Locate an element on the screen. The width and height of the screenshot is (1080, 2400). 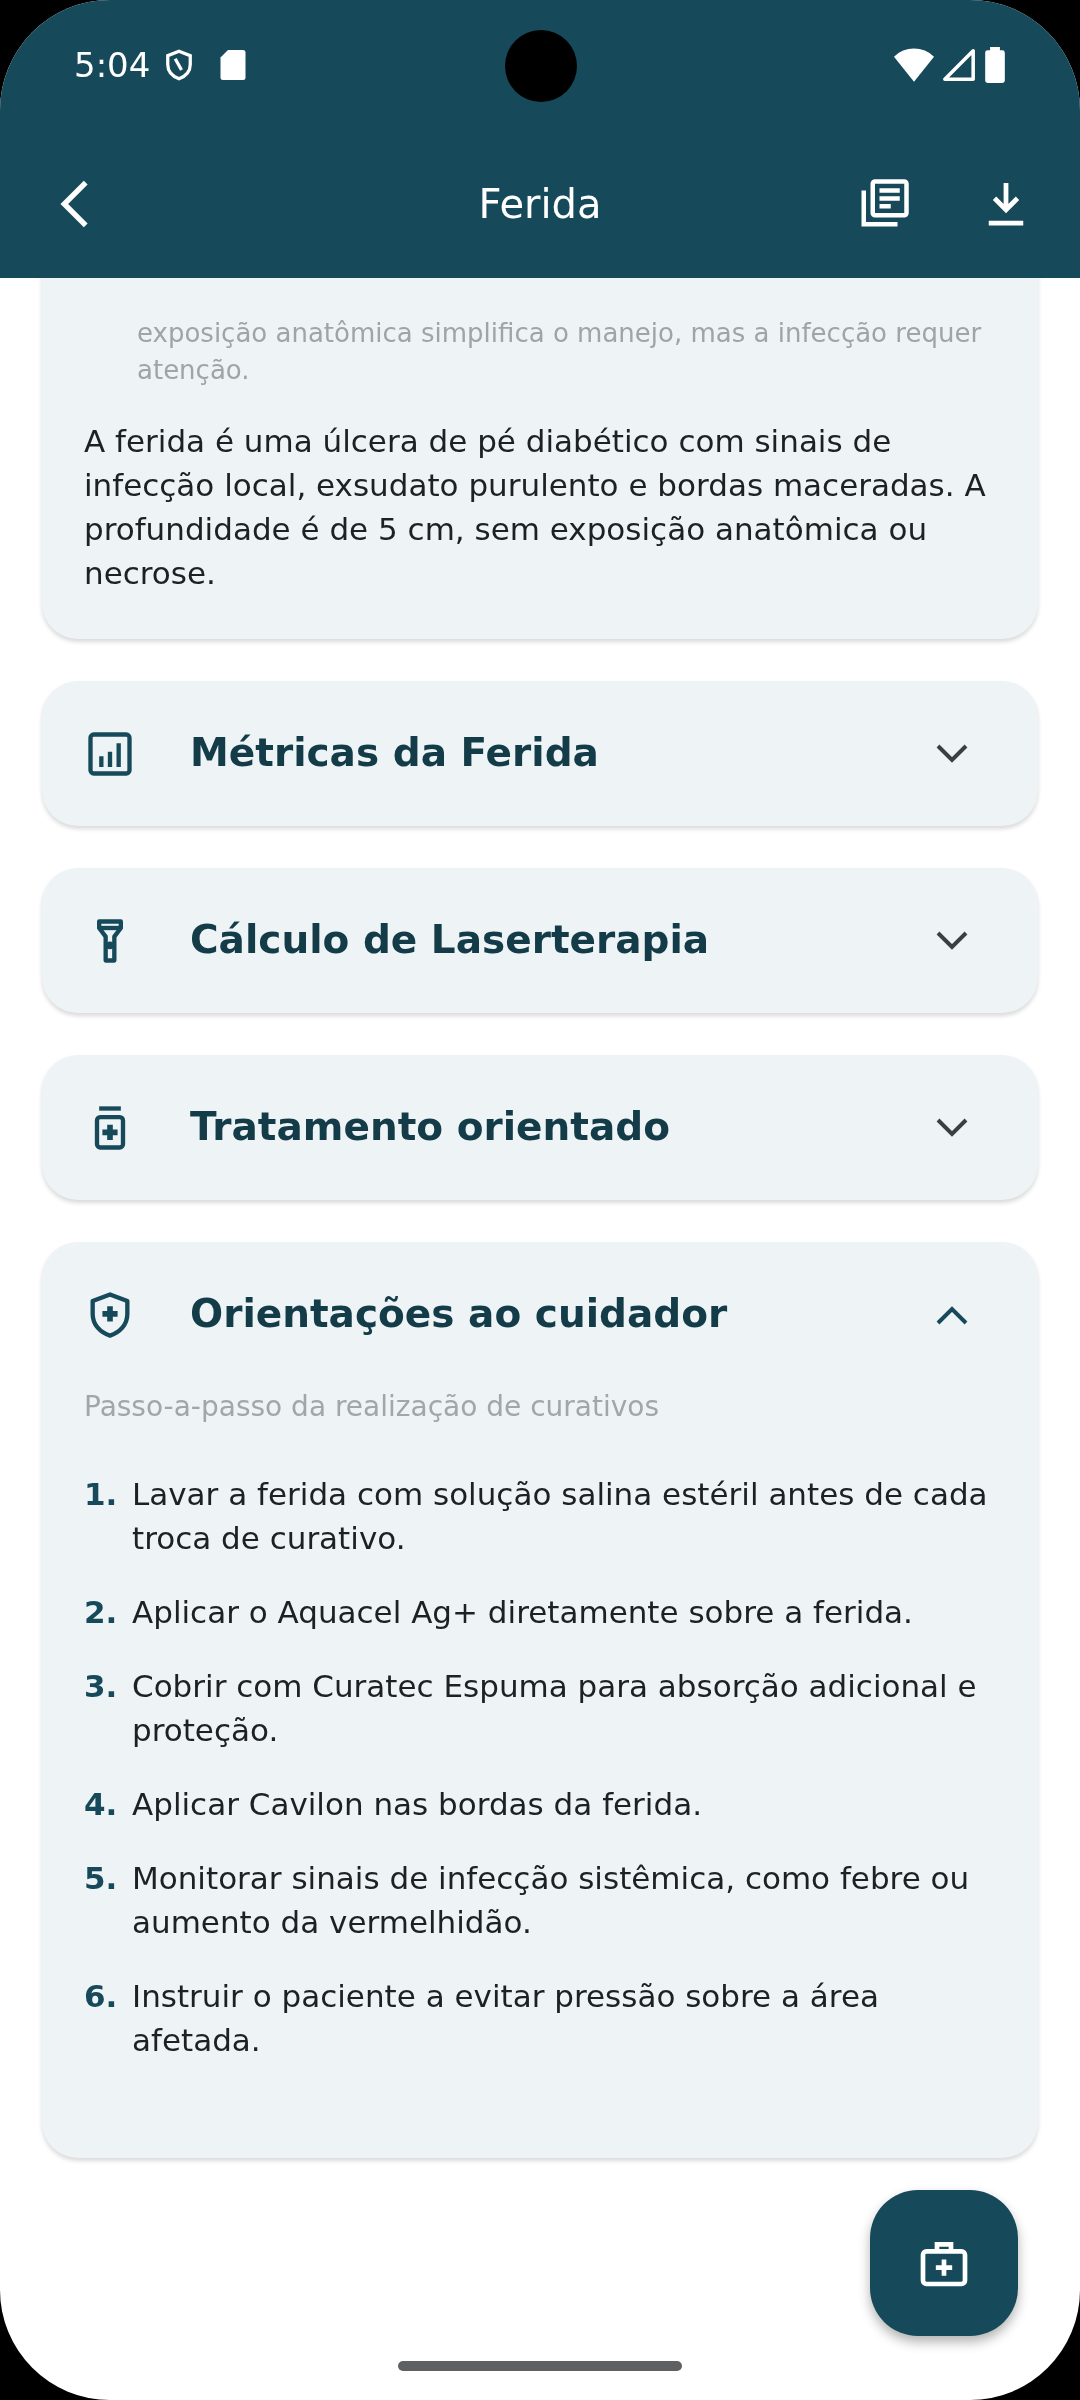
step-number: 6. is located at coordinates (101, 1996).